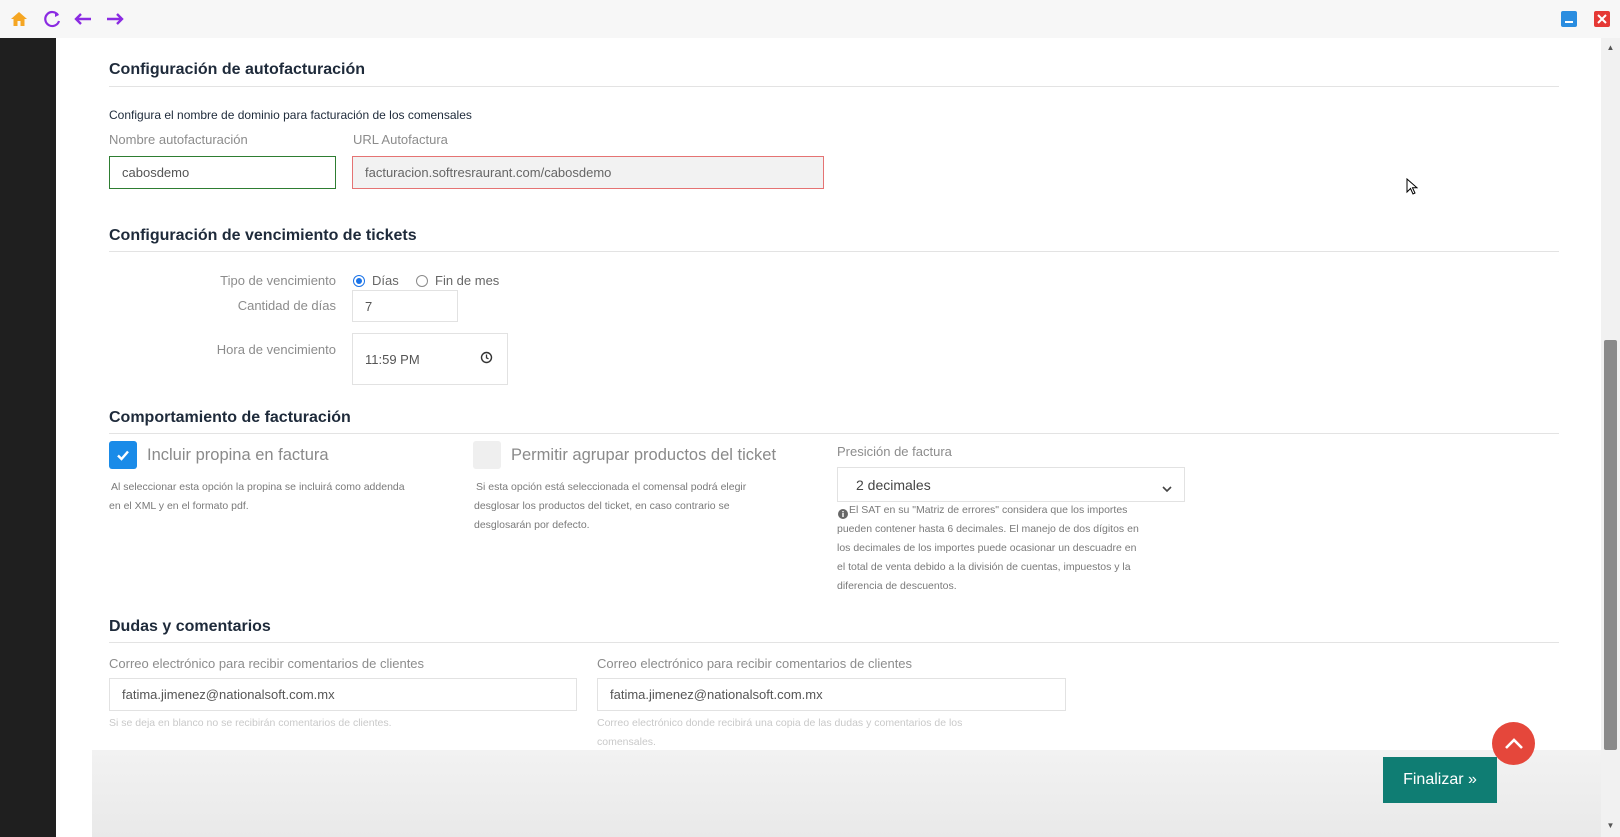  Describe the element at coordinates (392, 359) in the screenshot. I see `hora-vencimiento-value: 11:59 PM` at that location.